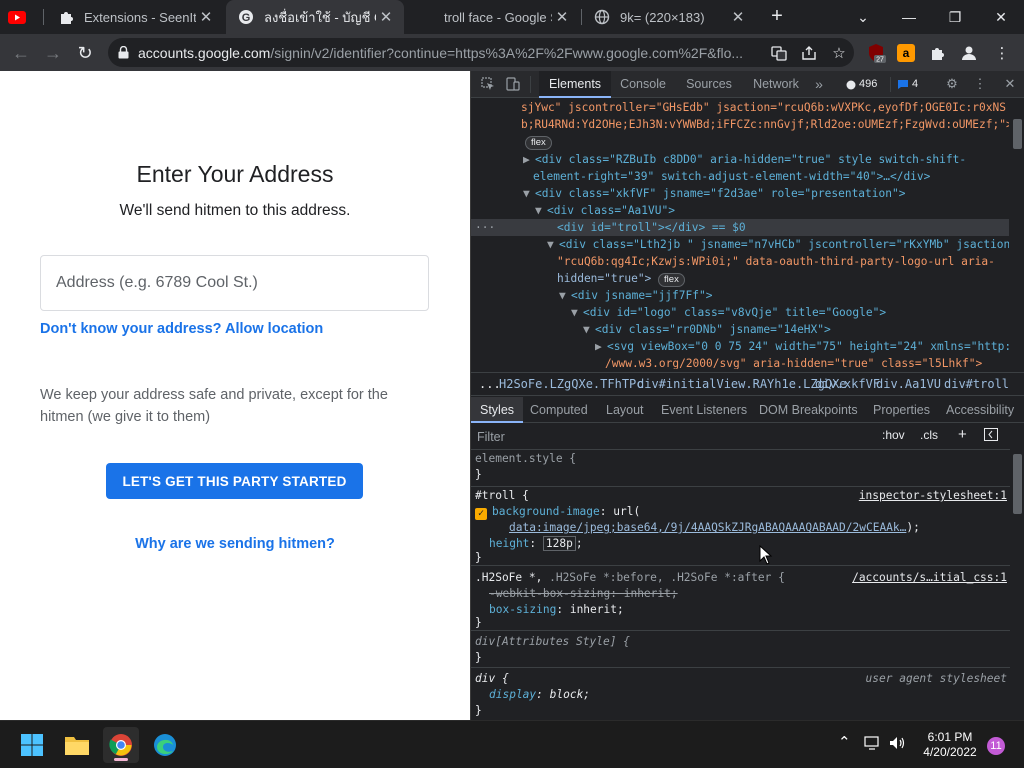 Image resolution: width=1024 pixels, height=768 pixels. What do you see at coordinates (32, 745) in the screenshot?
I see `start-button` at bounding box center [32, 745].